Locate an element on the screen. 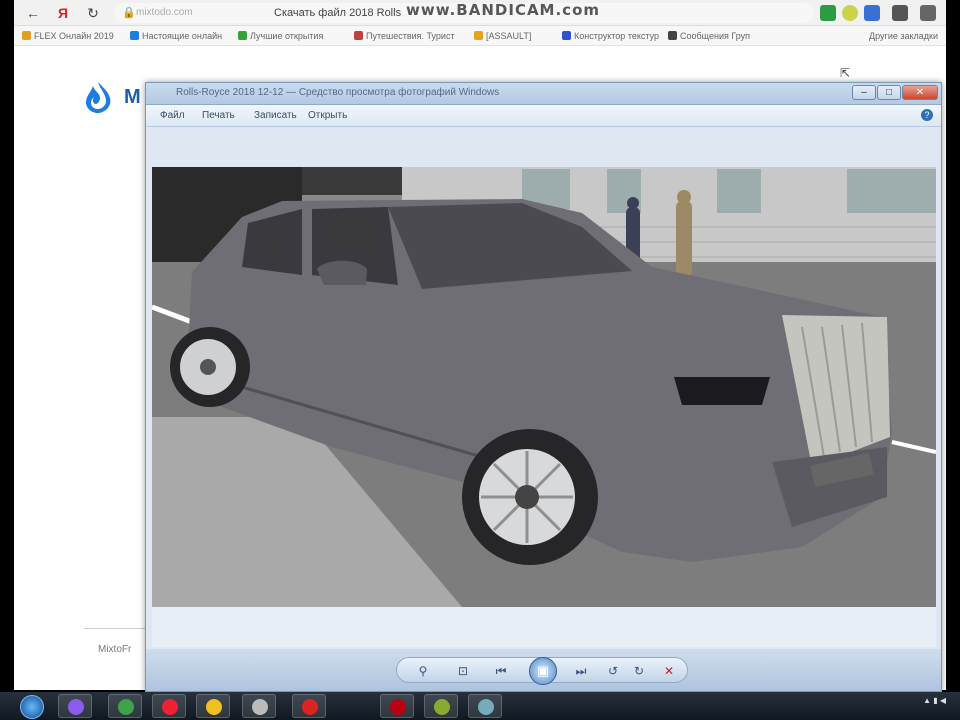  bookmark-label: Путешествия. Турист is located at coordinates (410, 36).